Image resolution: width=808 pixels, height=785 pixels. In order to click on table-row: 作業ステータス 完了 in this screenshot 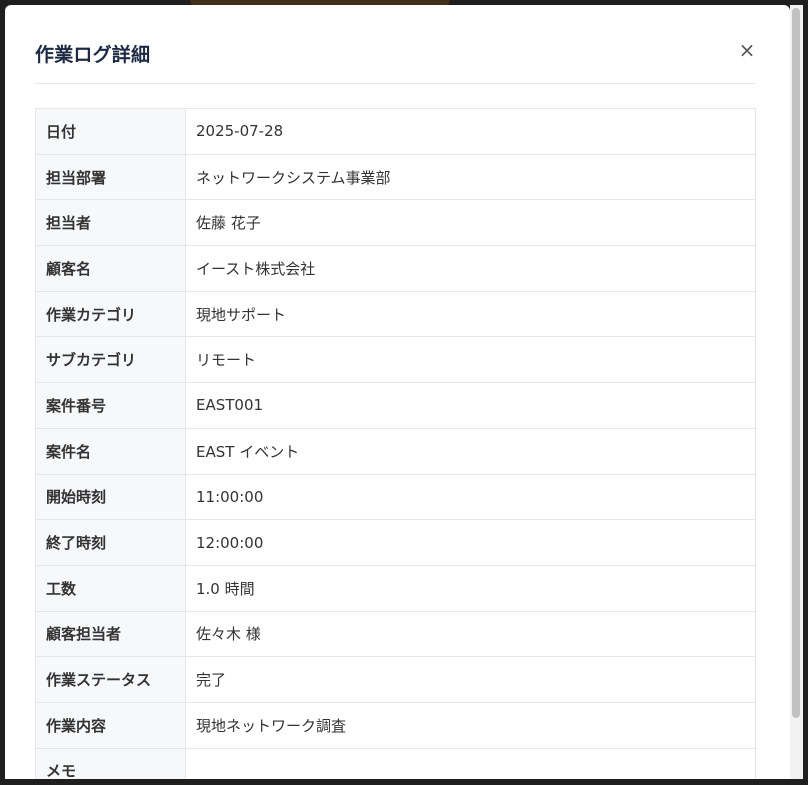, I will do `click(395, 679)`.